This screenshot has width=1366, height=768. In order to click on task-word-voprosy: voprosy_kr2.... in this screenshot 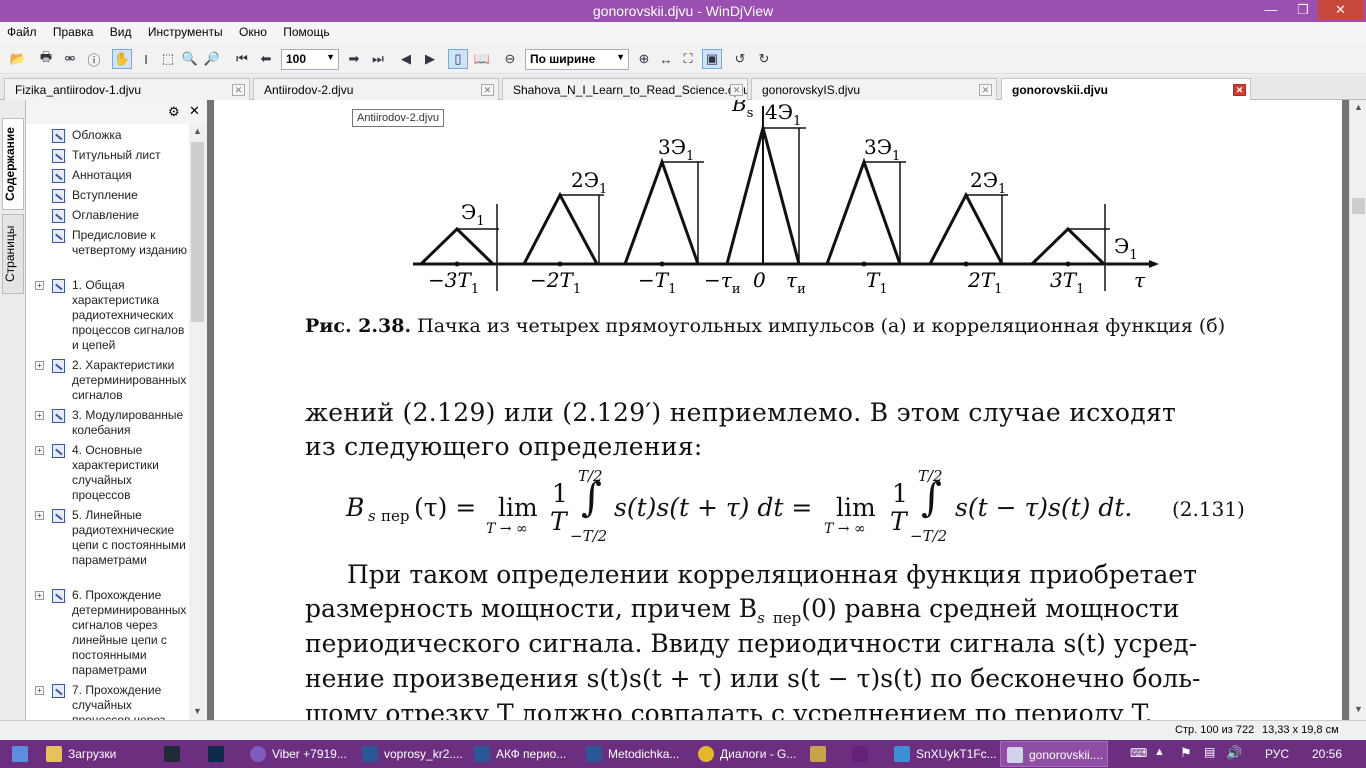, I will do `click(410, 754)`.